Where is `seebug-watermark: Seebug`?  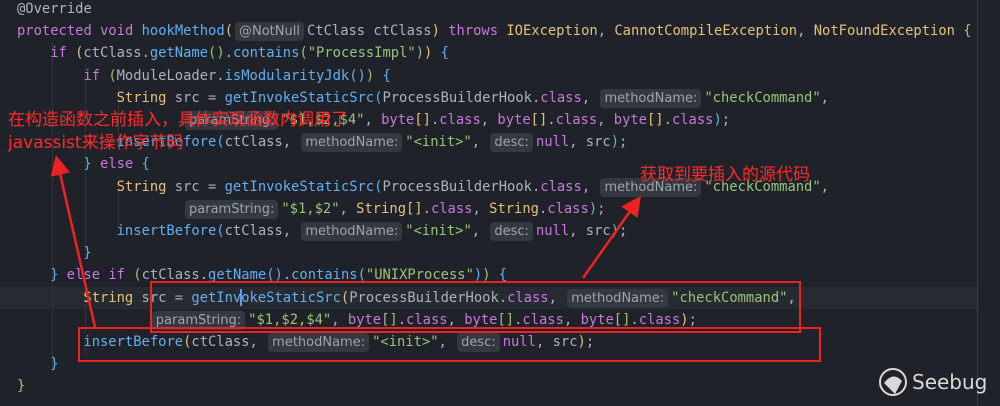 seebug-watermark: Seebug is located at coordinates (932, 382).